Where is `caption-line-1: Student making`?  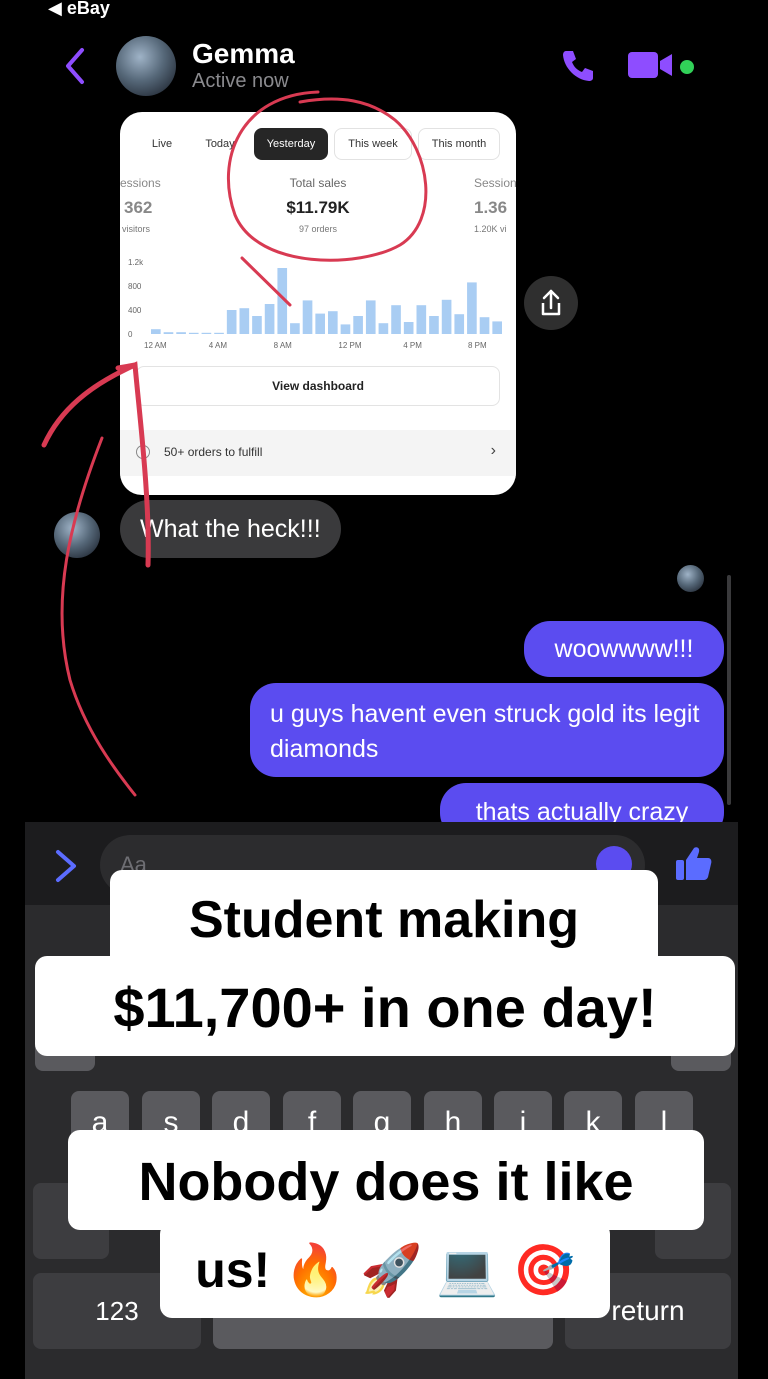 caption-line-1: Student making is located at coordinates (384, 919).